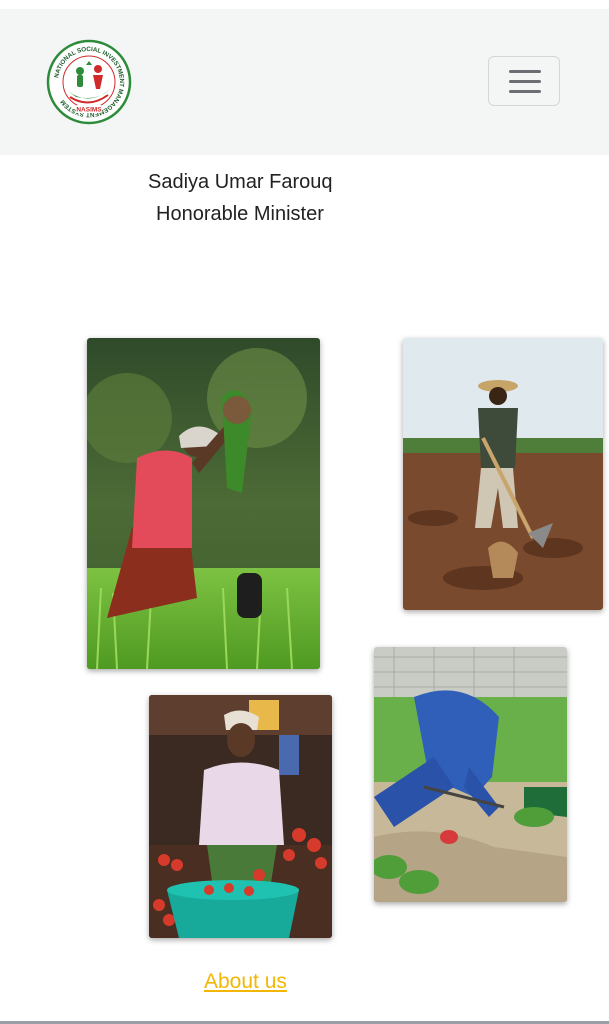  I want to click on farmer-hoeing-field-photo, so click(503, 474).